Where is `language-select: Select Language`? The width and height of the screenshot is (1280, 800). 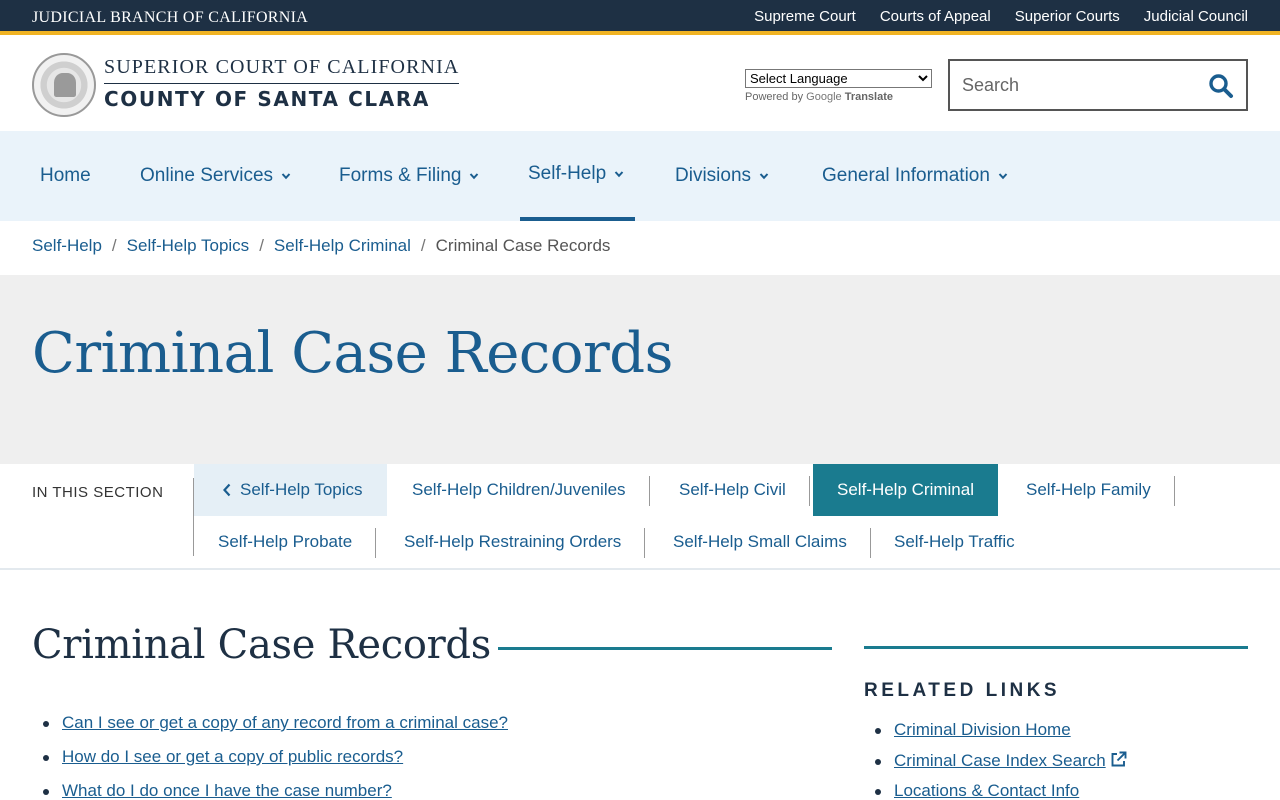
language-select: Select Language is located at coordinates (838, 78).